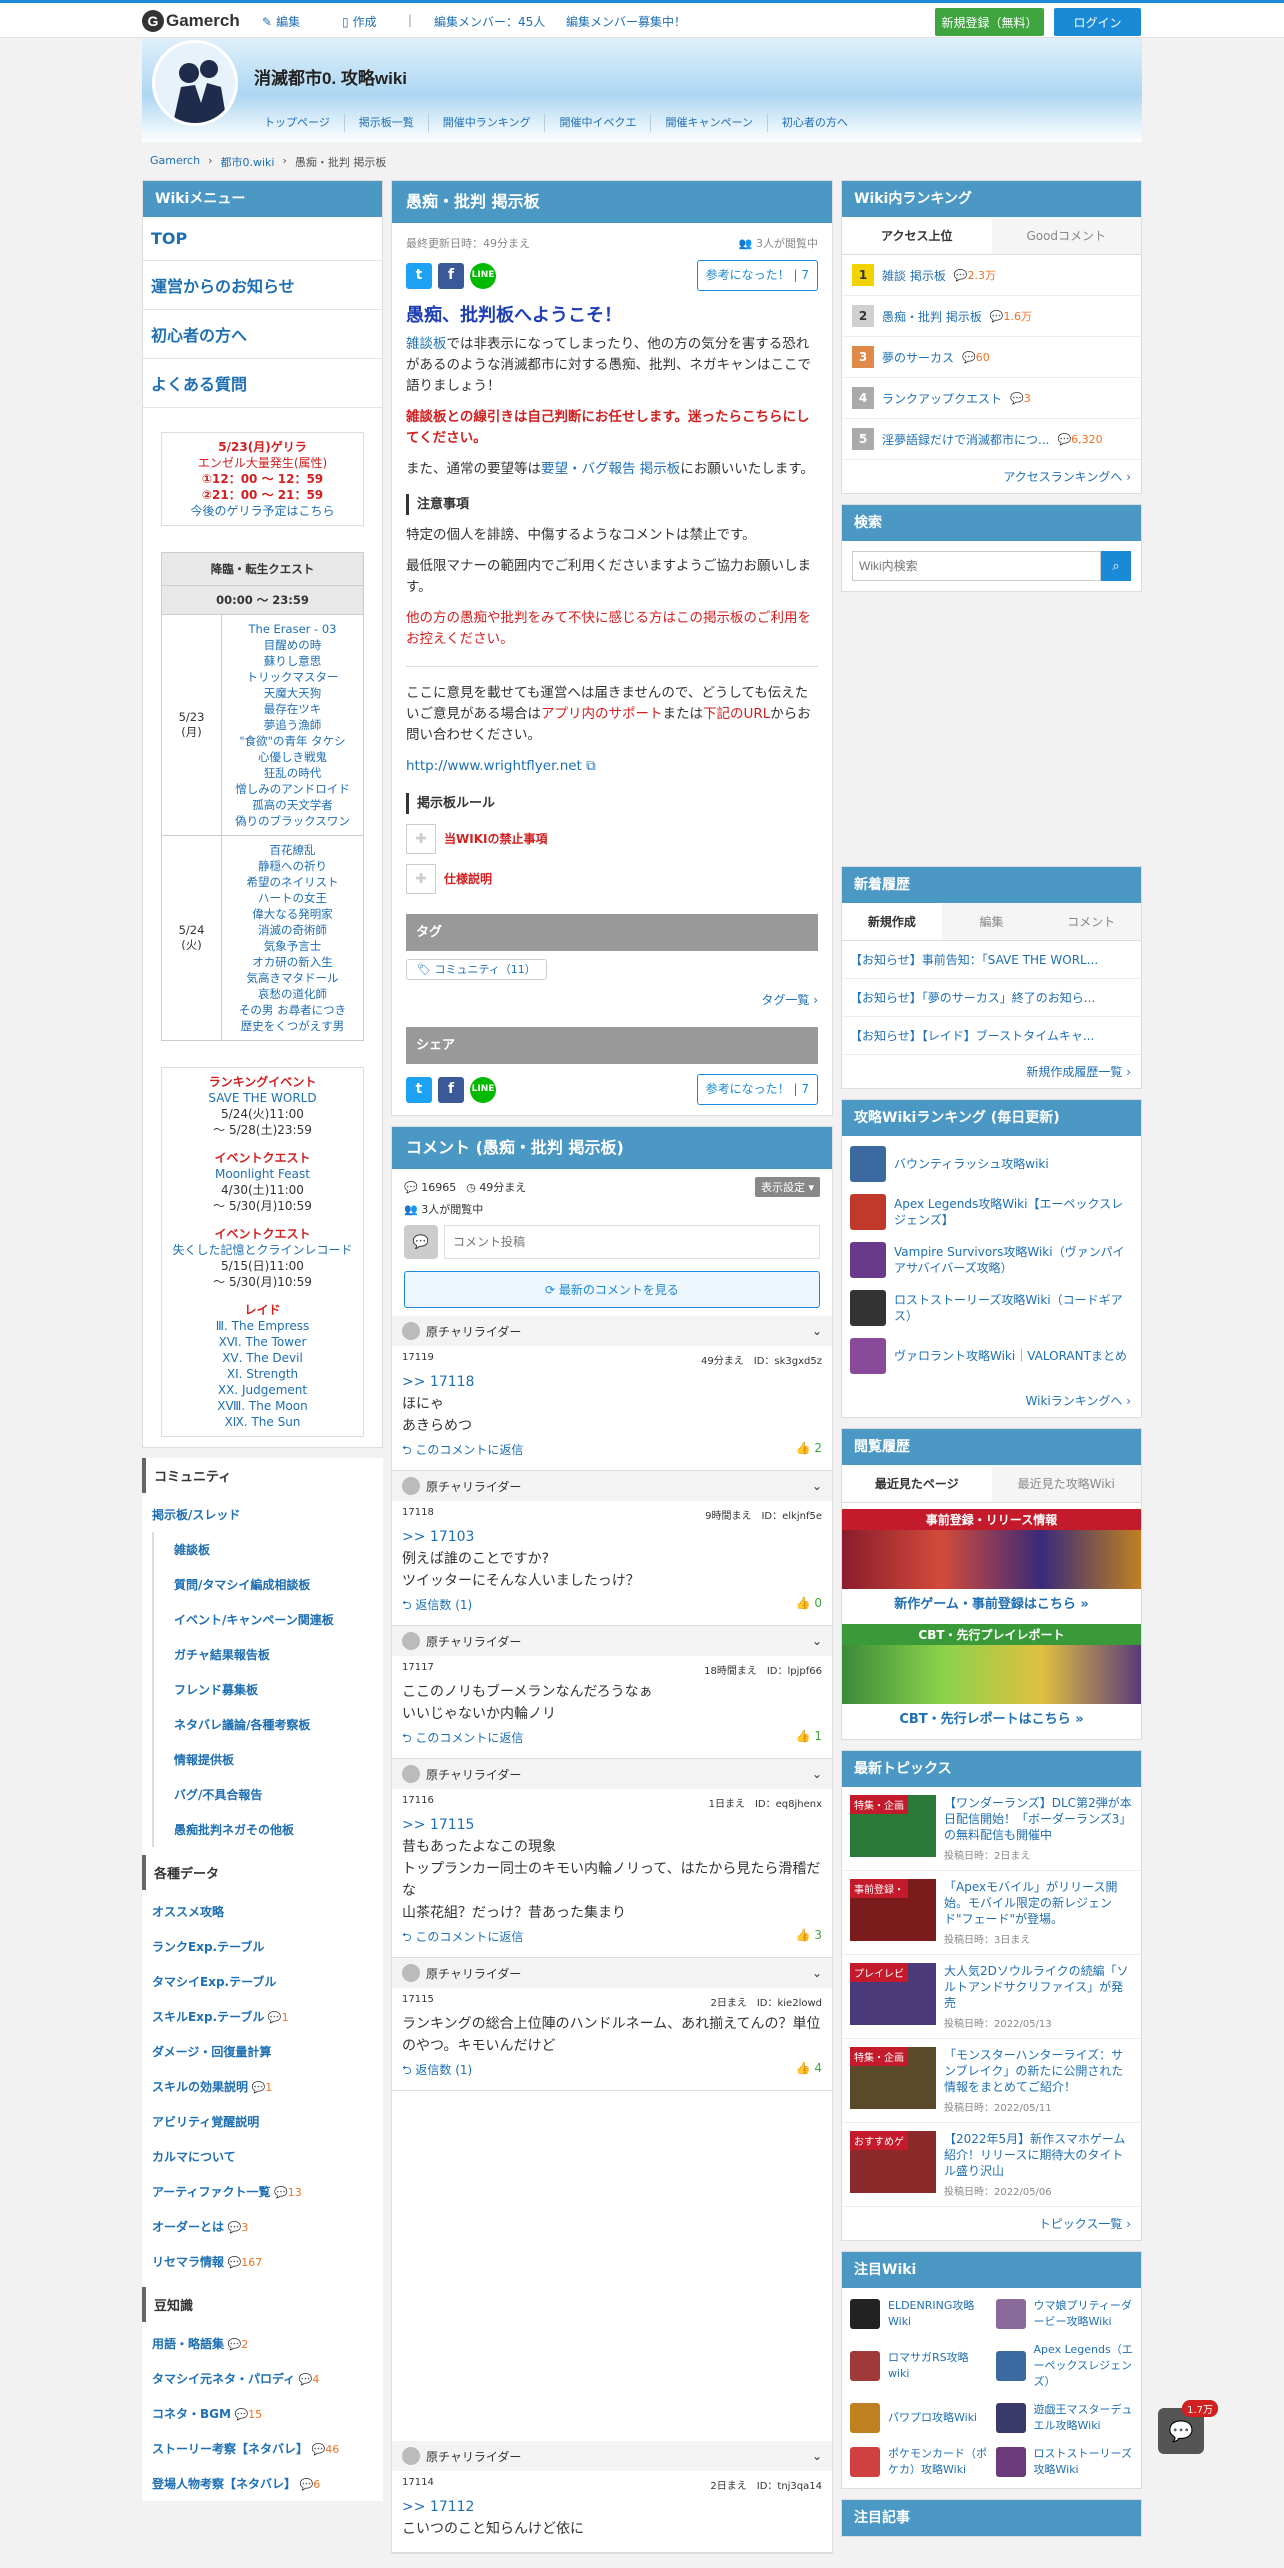  I want to click on search-icon: ⌕, so click(1116, 566).